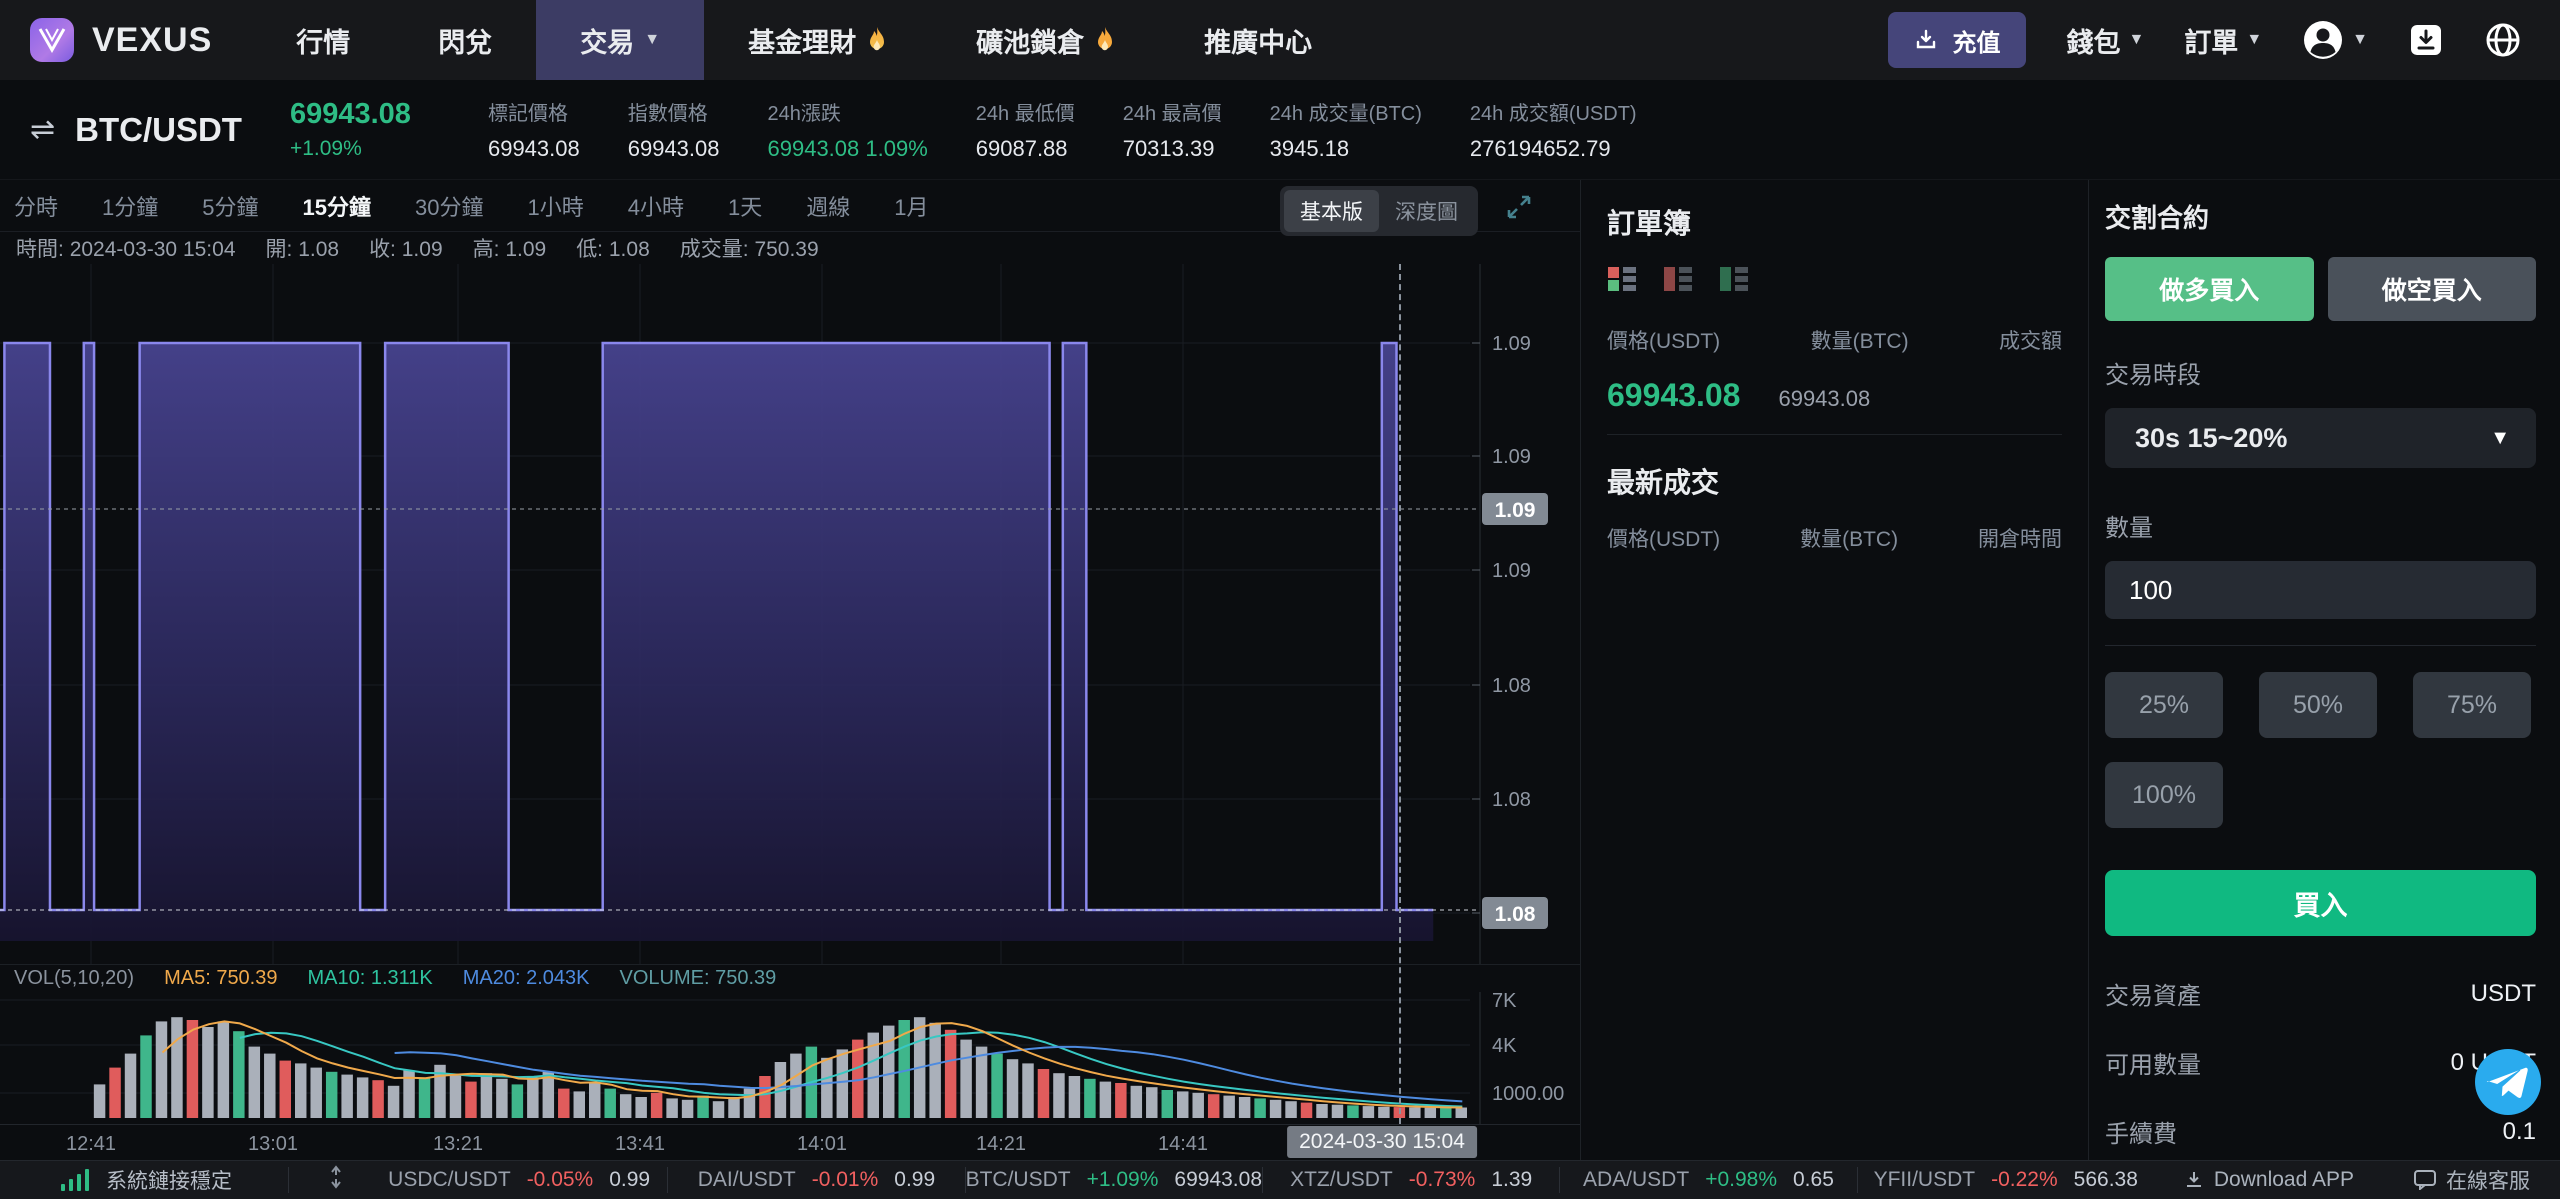 The height and width of the screenshot is (1199, 2560). Describe the element at coordinates (1622, 281) in the screenshot. I see `orderbook-mode-both-icon` at that location.